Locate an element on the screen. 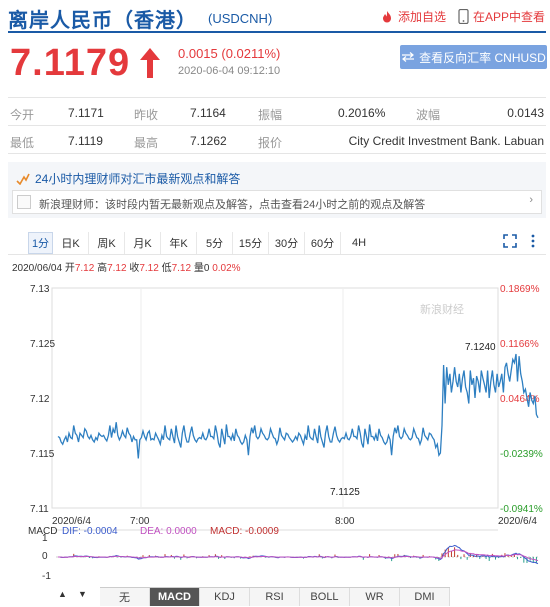 The height and width of the screenshot is (607, 550). advisor-news-text: 新浪理财师：该时段内暂无最新观点及解答，点击查看24小时之前的观点及解答 is located at coordinates (232, 205).